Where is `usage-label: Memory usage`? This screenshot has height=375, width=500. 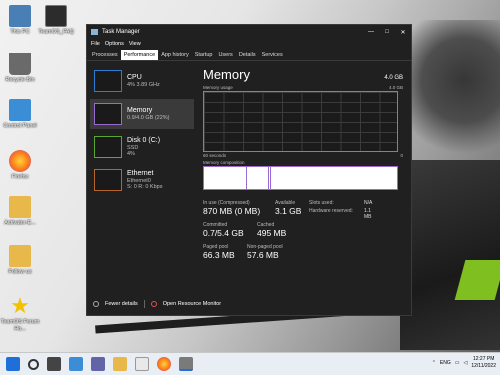 usage-label: Memory usage is located at coordinates (218, 87).